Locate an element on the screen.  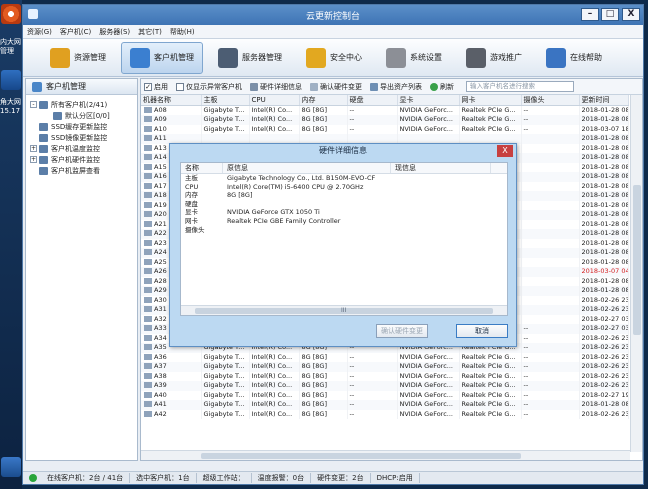
title-bar: 云更新控制台 – □ X is located at coordinates (333, 15).